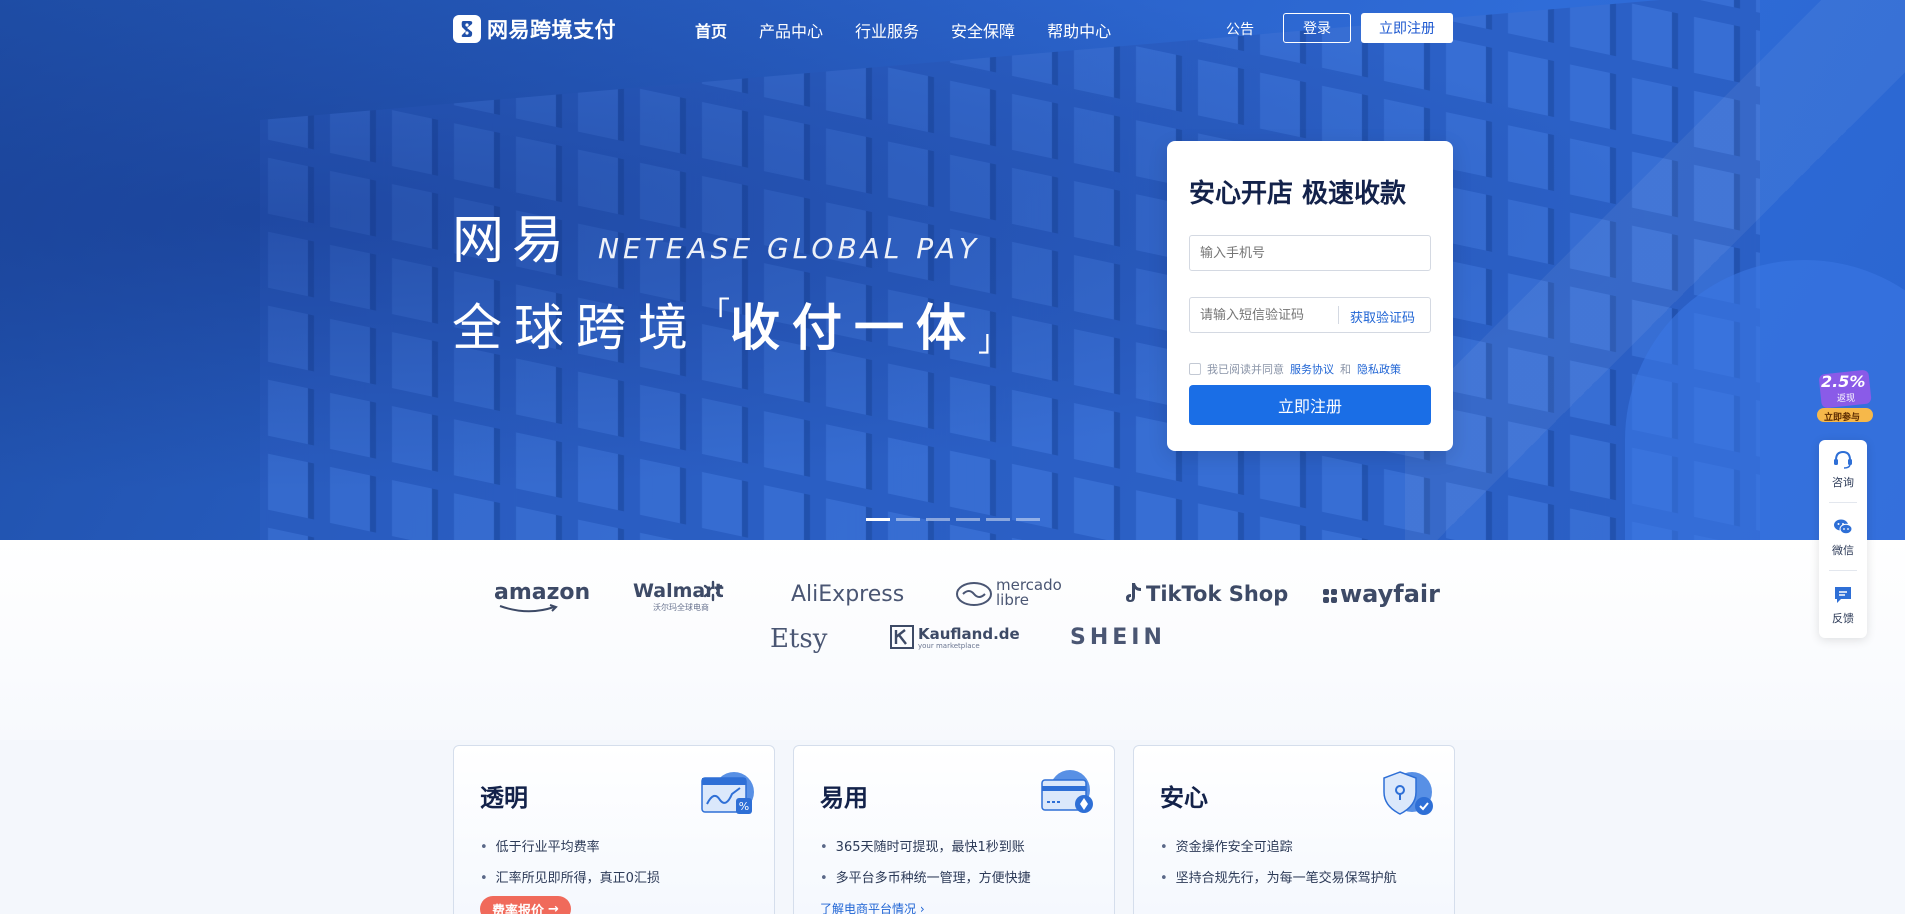 The height and width of the screenshot is (914, 1905). I want to click on wechat-button: 微信, so click(1843, 537).